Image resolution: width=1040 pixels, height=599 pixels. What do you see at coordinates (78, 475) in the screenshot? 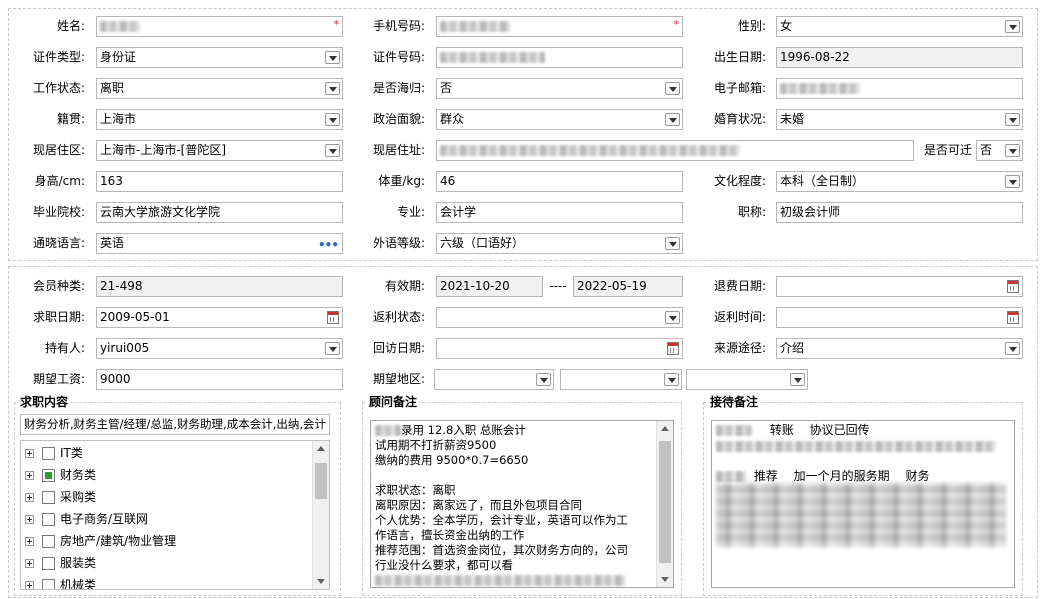
I see `tree-item-label: 财务类` at bounding box center [78, 475].